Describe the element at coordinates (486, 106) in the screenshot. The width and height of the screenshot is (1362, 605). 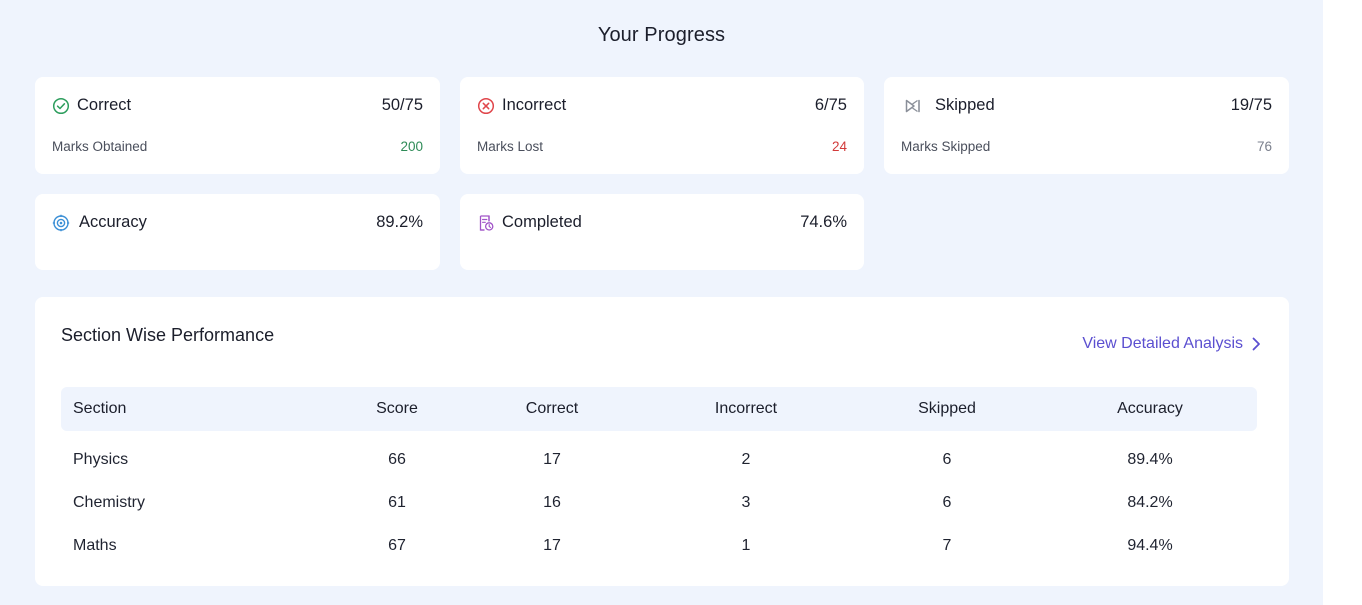
I see `x-circle-icon` at that location.